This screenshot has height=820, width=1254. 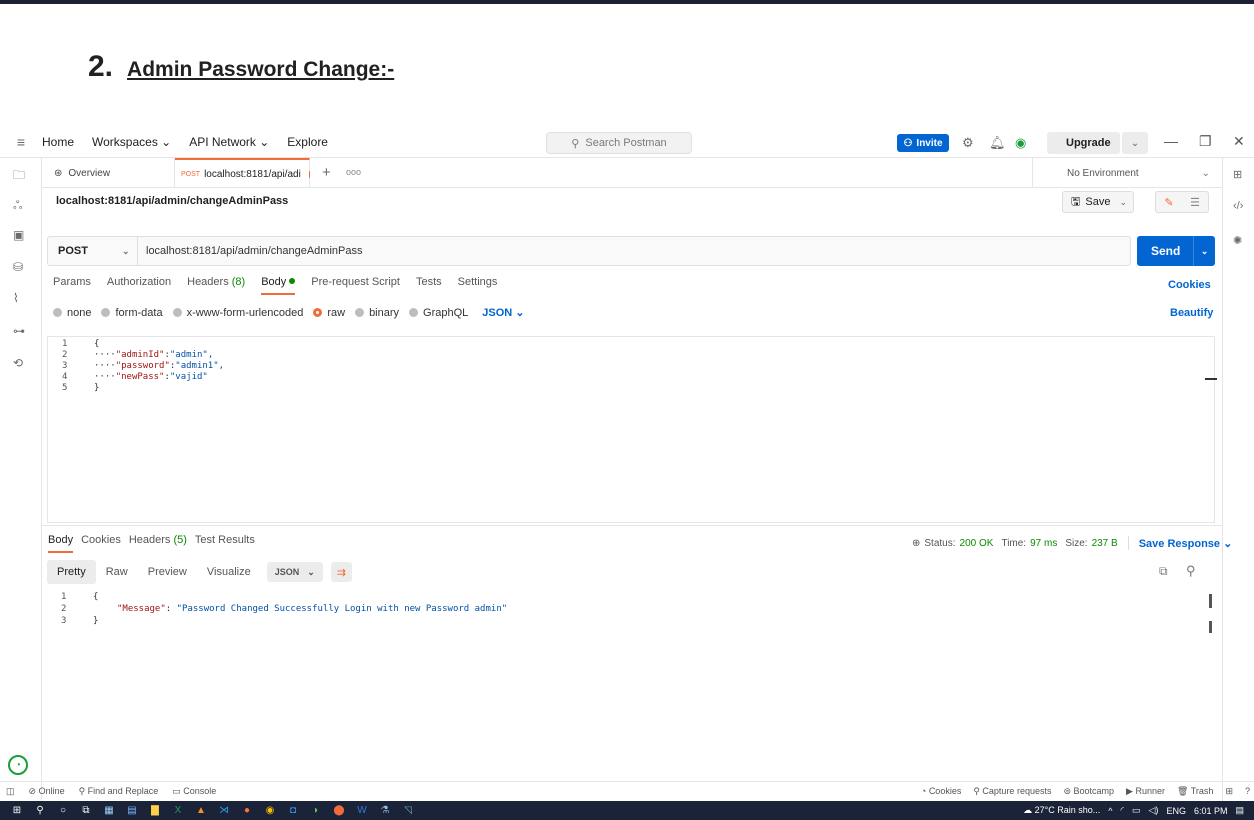 What do you see at coordinates (1239, 810) in the screenshot?
I see `notification-icon: ▤` at bounding box center [1239, 810].